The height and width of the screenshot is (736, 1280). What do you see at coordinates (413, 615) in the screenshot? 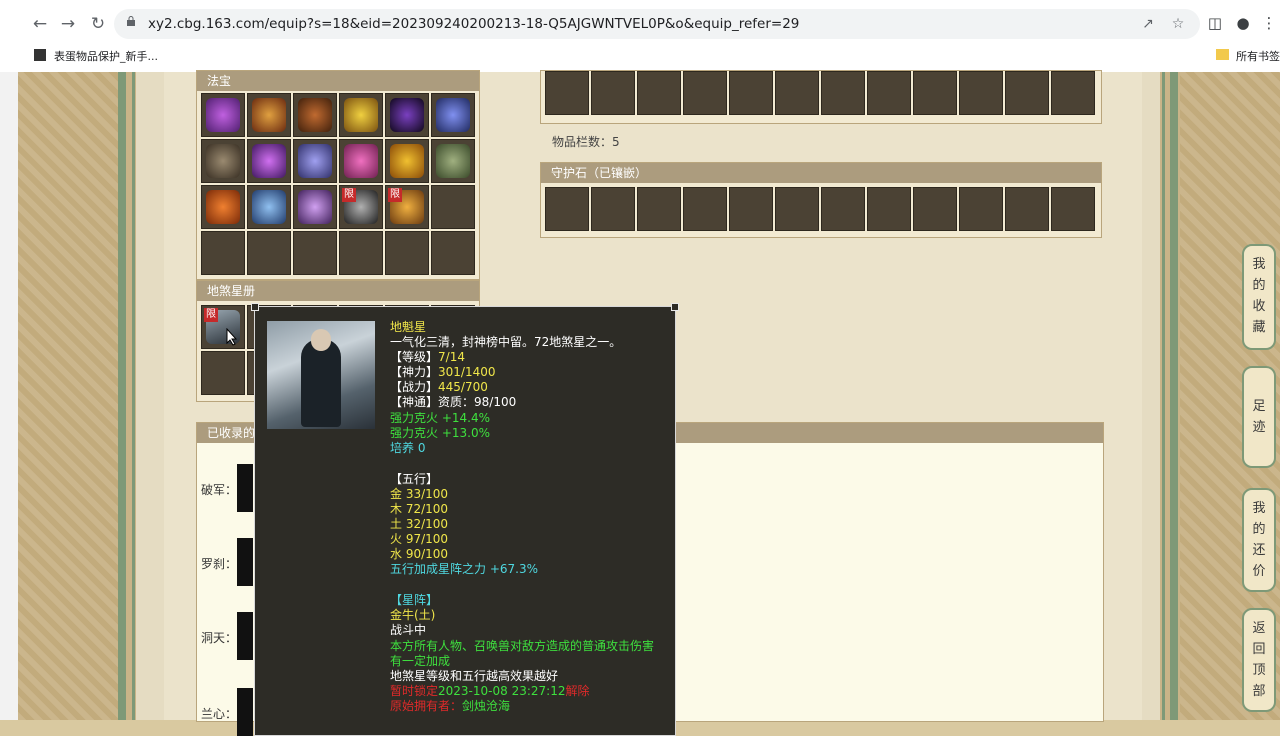
I see `tooltip-xingzhen-name: 金牛(土)` at bounding box center [413, 615].